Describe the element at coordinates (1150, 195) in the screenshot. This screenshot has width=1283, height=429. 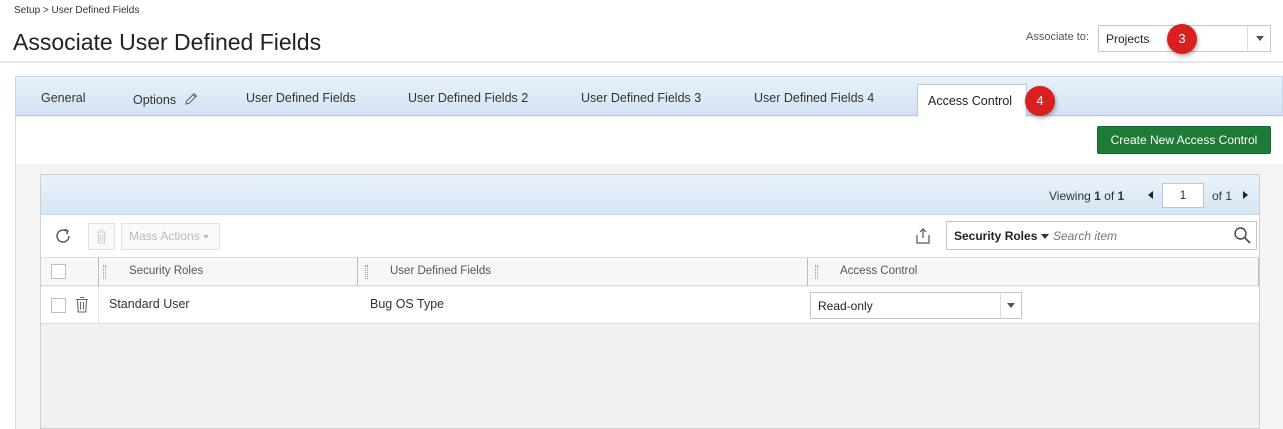
I see `prev-page-icon` at that location.